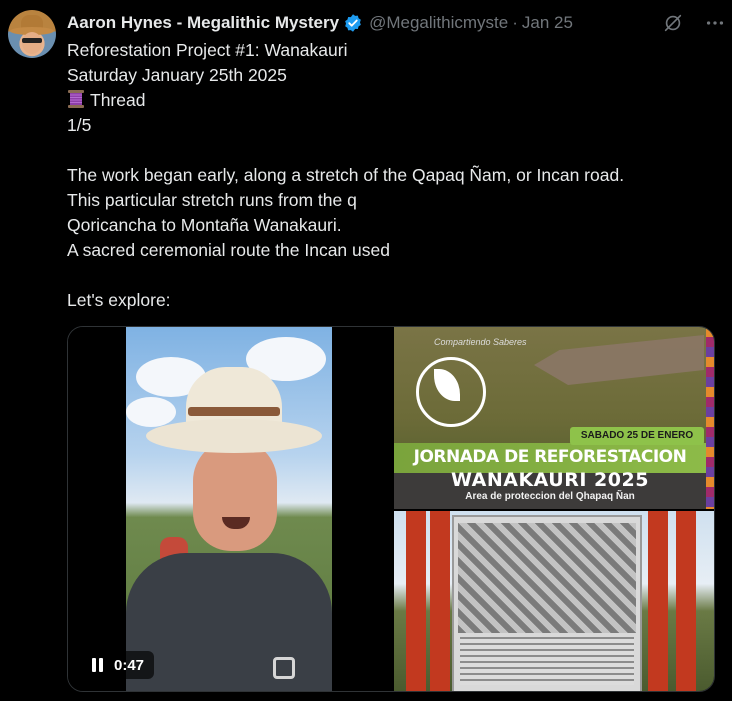  I want to click on sign-text-block, so click(547, 661).